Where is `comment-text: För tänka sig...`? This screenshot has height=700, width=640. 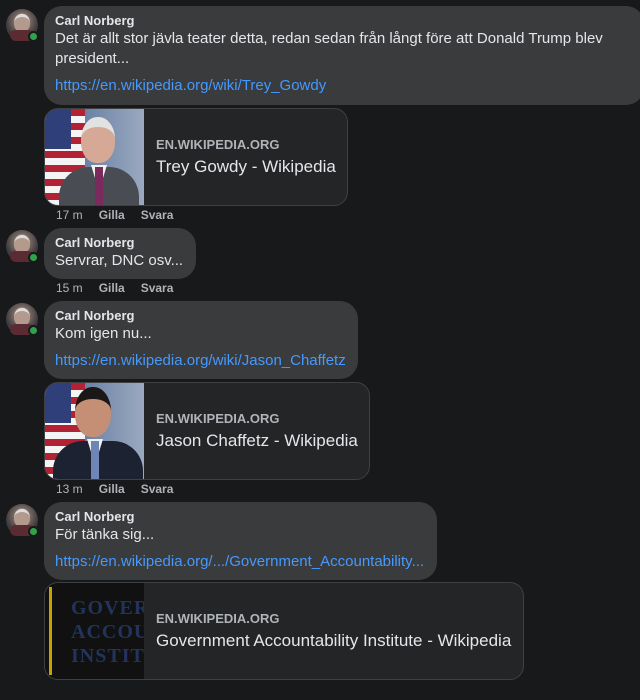 comment-text: För tänka sig... is located at coordinates (105, 534).